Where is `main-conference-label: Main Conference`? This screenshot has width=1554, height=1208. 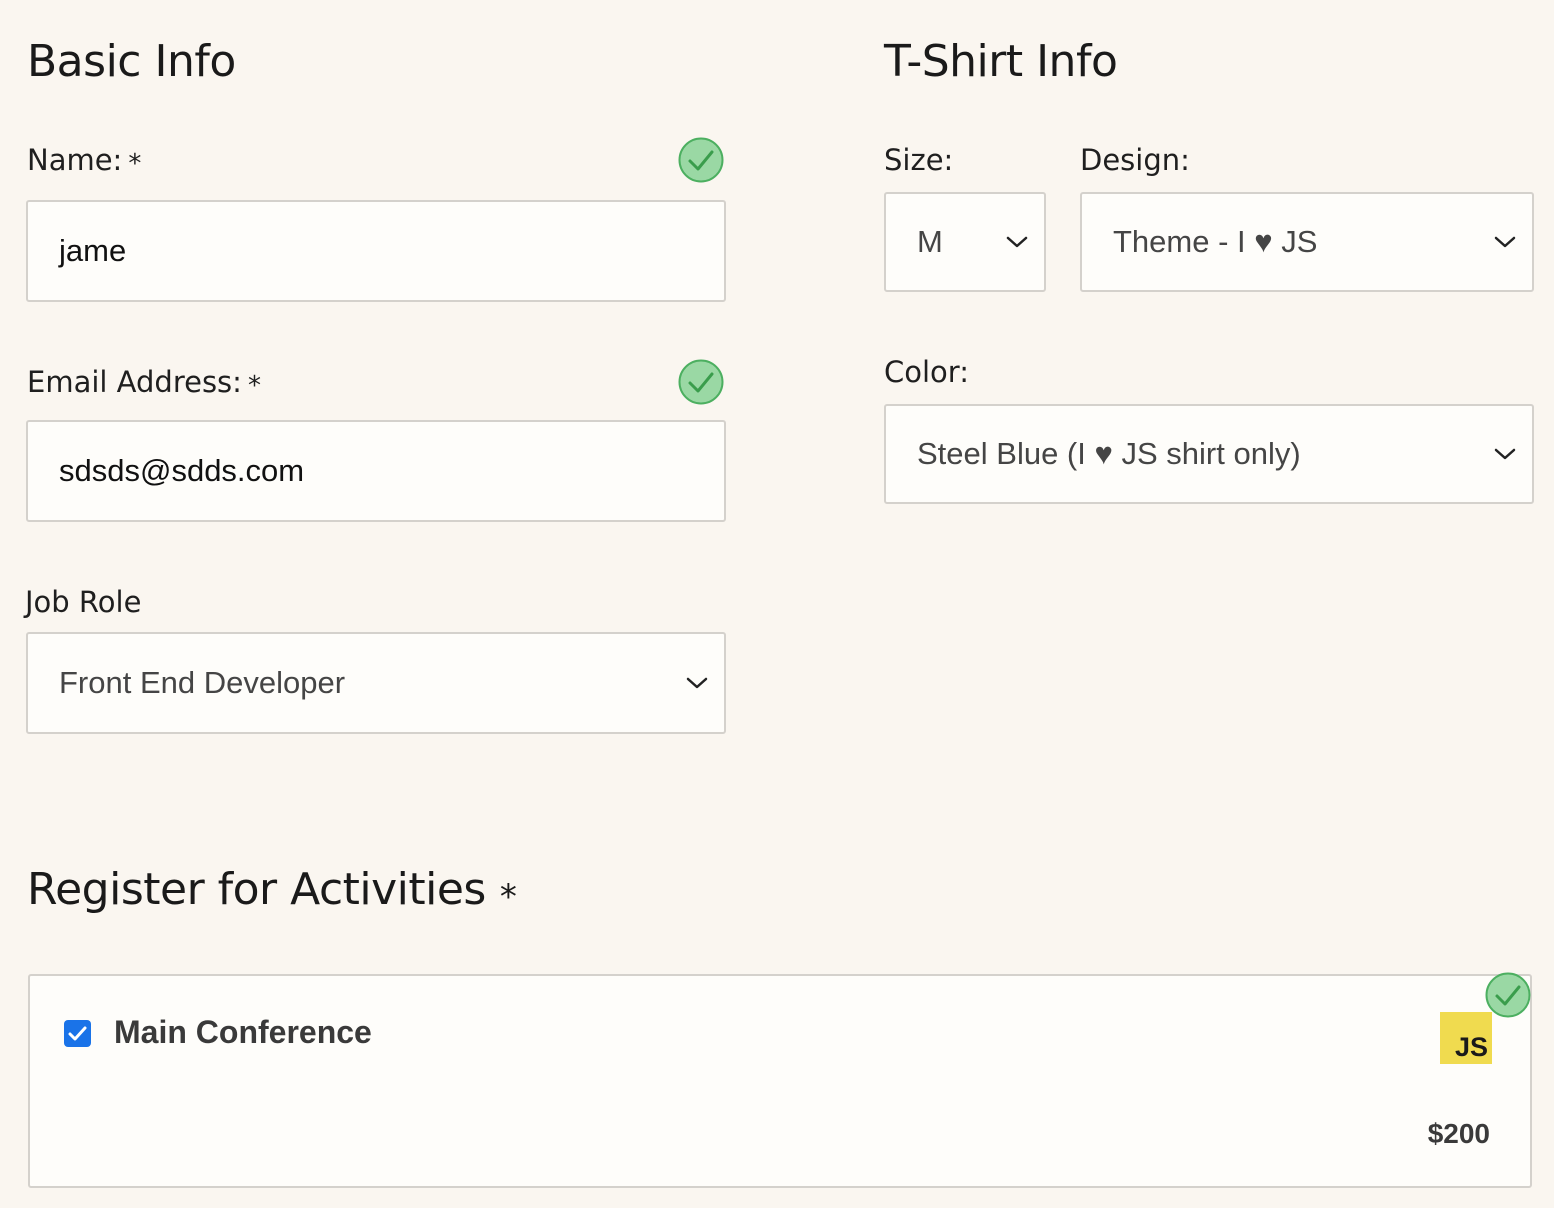
main-conference-label: Main Conference is located at coordinates (243, 1032).